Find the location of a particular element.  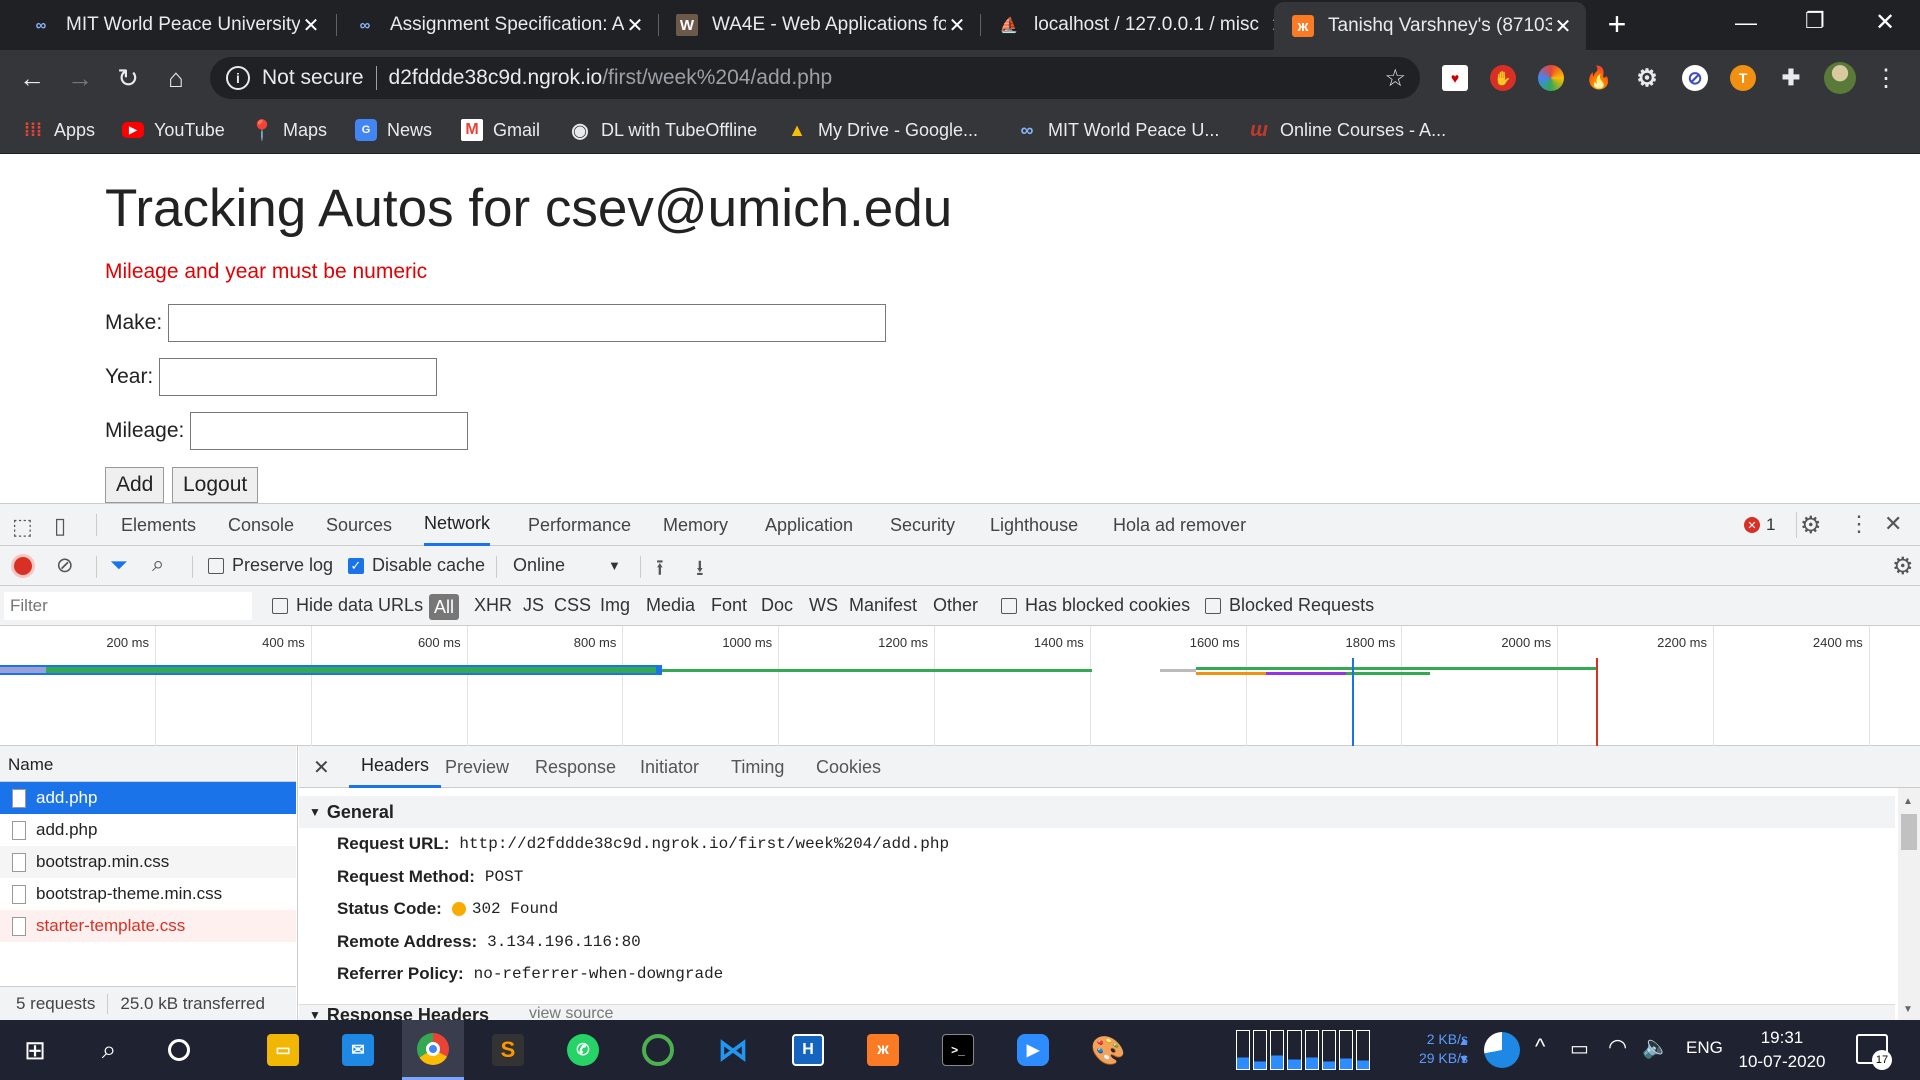

bookmark-tubeoffline: ◉ DL with TubeOffline is located at coordinates (663, 130).